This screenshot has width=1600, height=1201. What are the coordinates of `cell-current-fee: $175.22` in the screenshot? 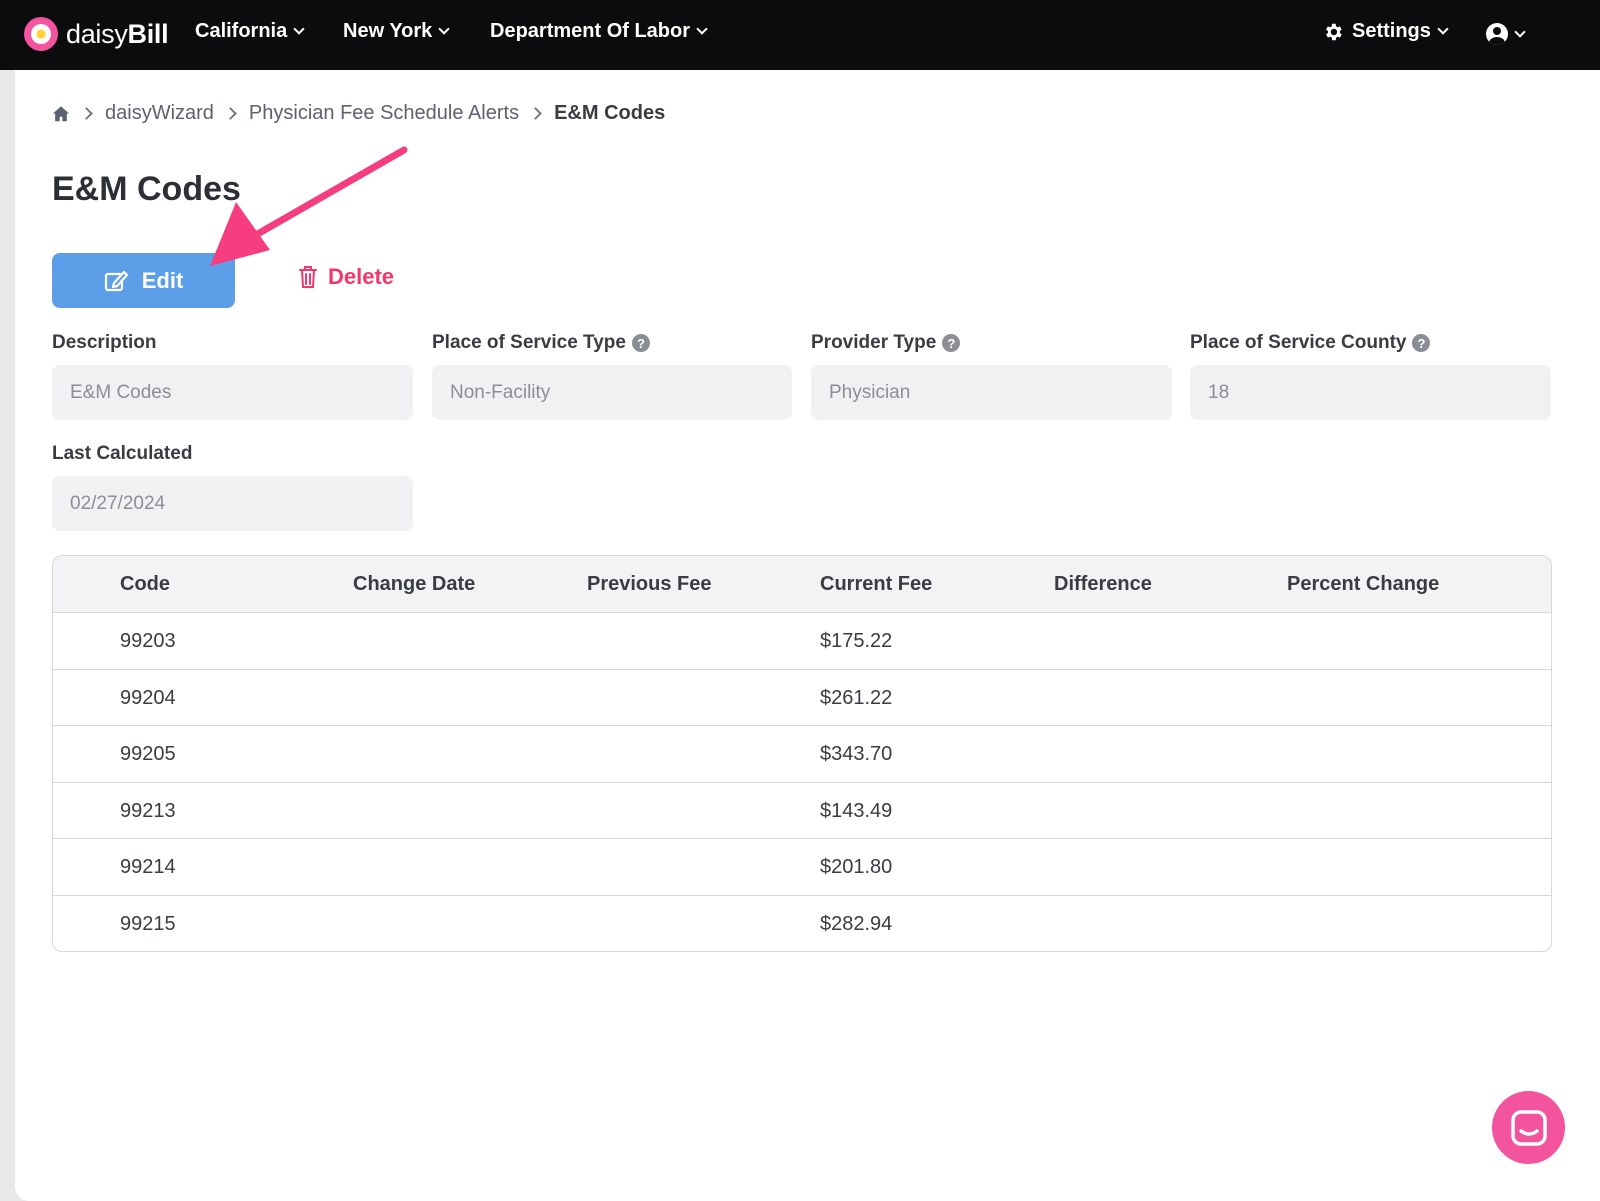 It's located at (856, 641).